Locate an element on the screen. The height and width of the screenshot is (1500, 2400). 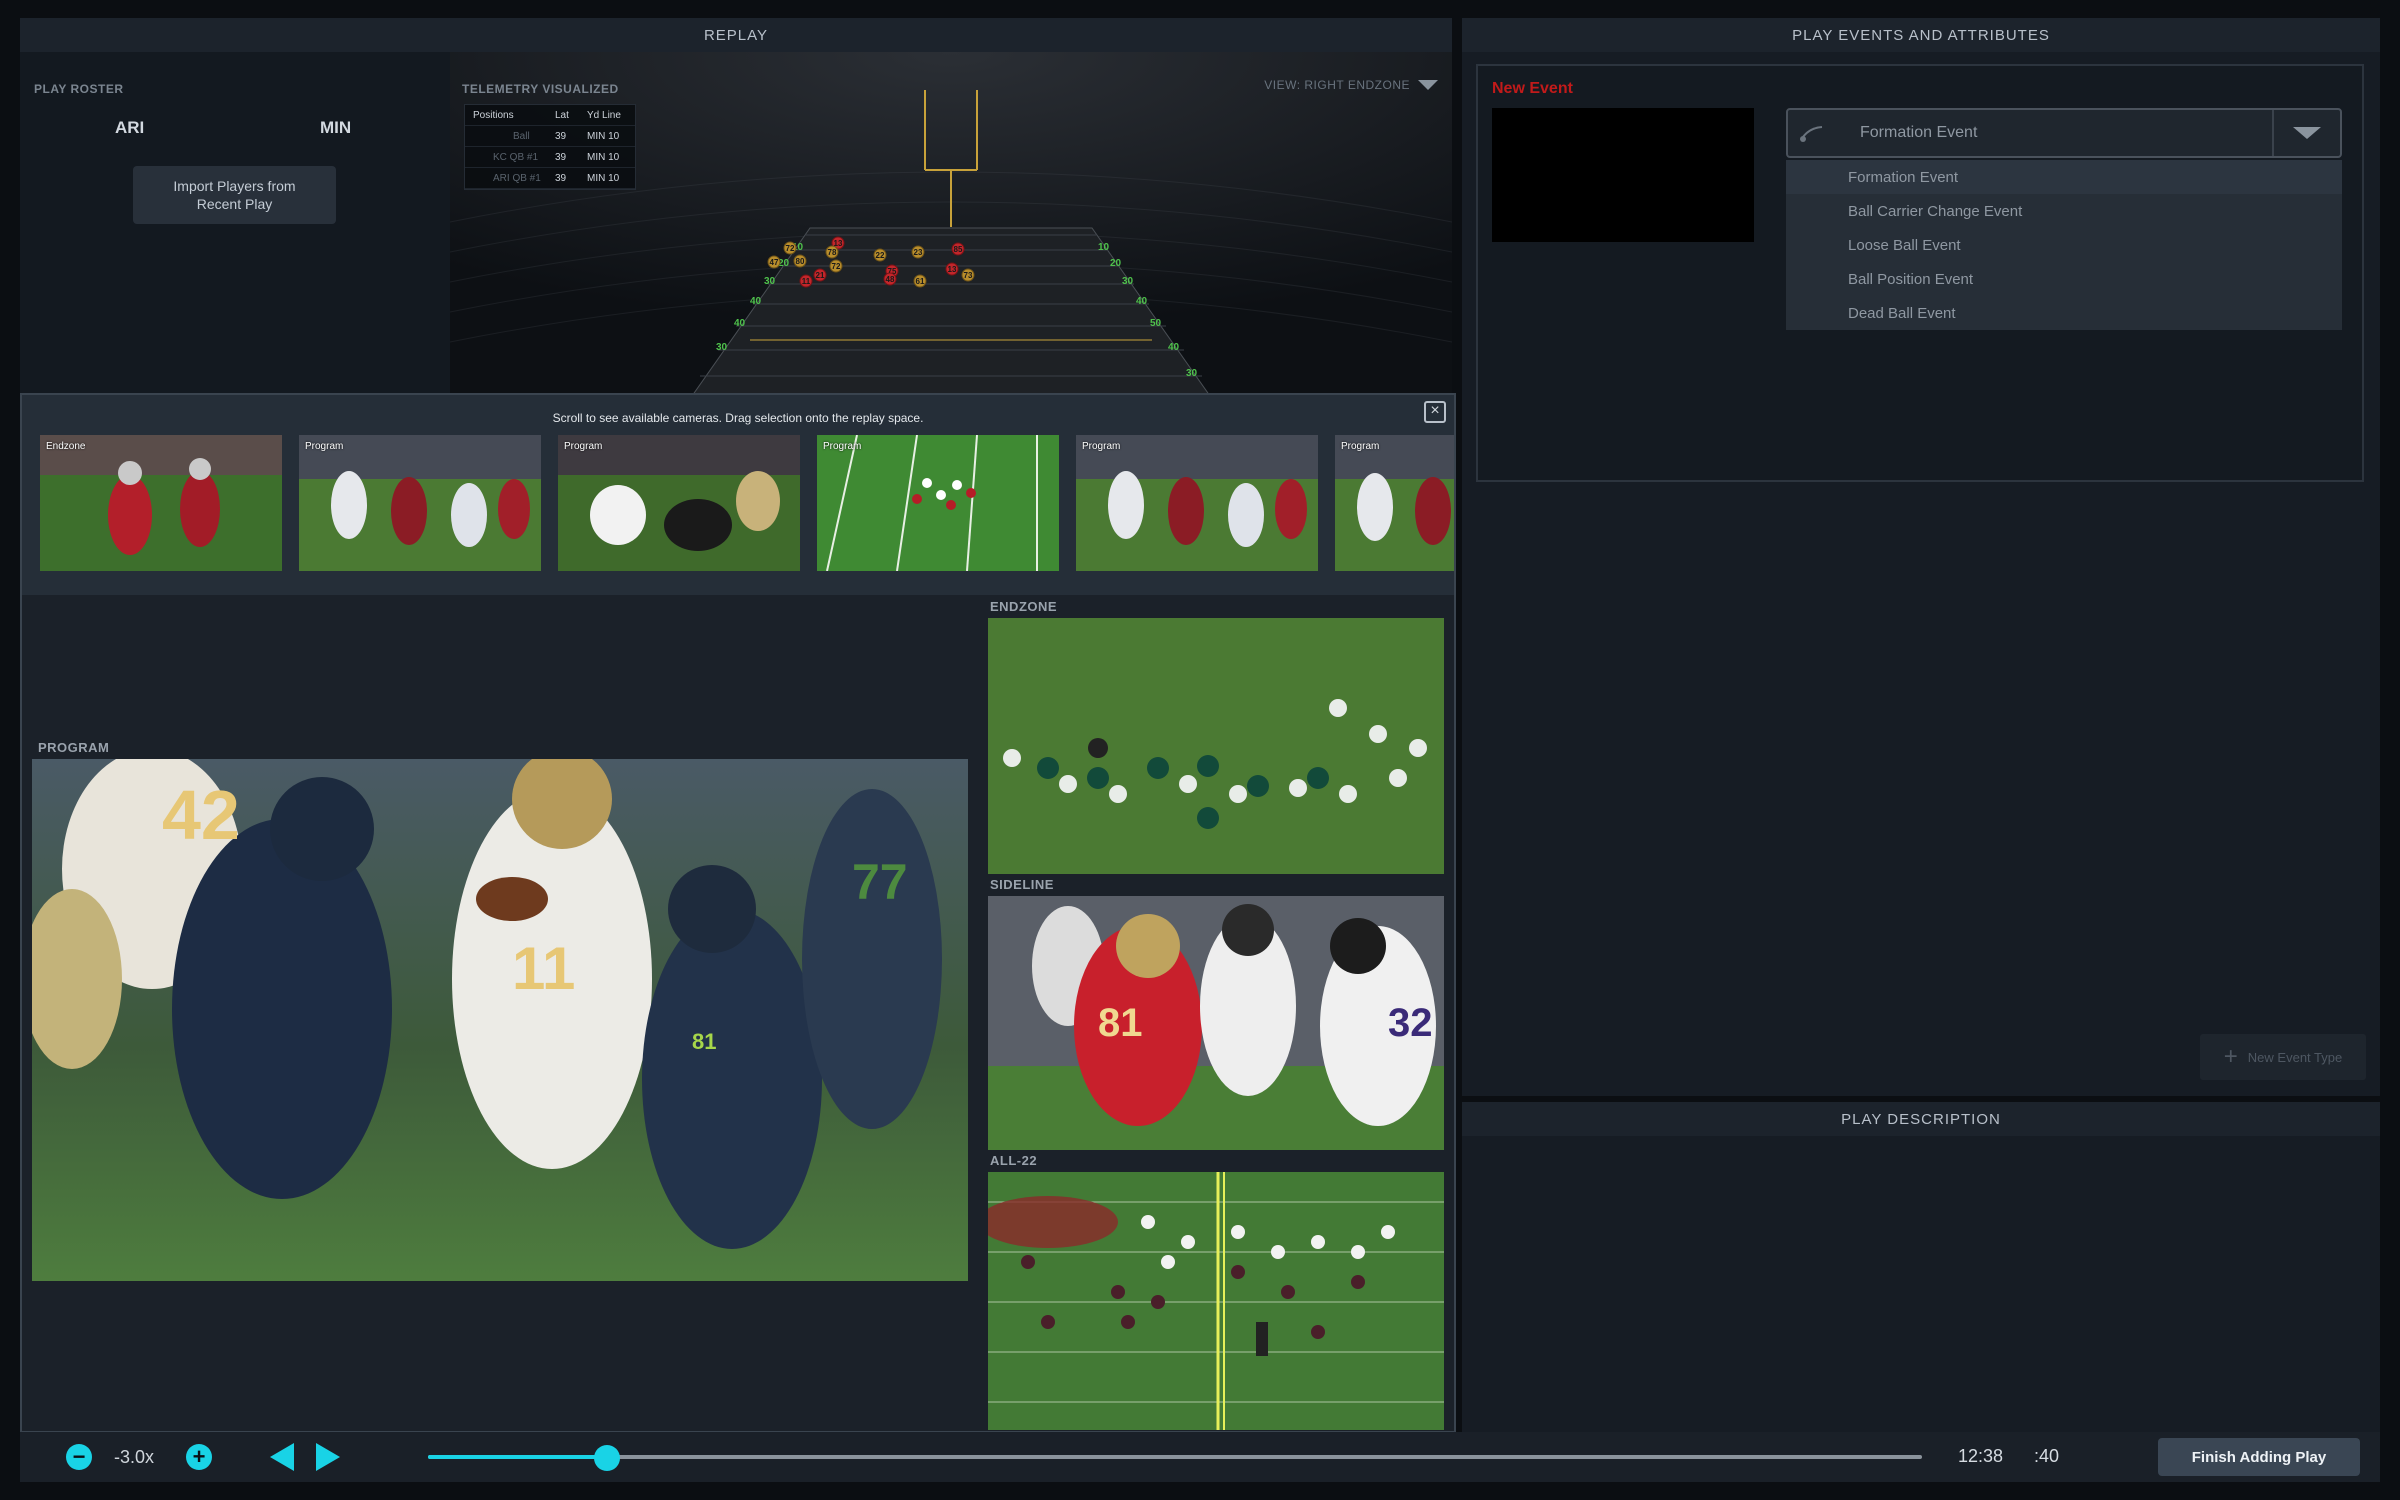
event-option: Loose Ball Event is located at coordinates (2064, 245).